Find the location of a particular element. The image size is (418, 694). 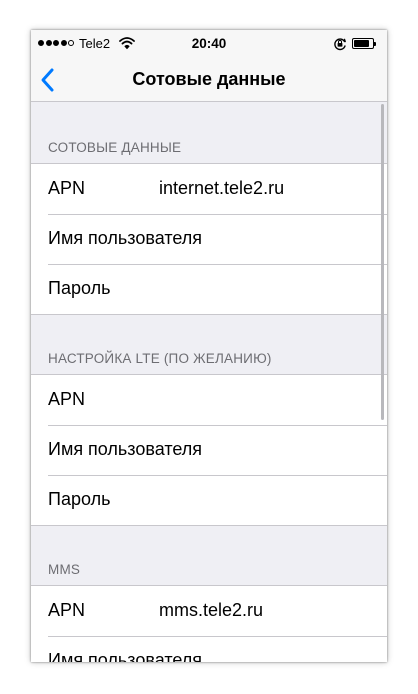

row-apn: APN mms.tele2.ru is located at coordinates (209, 611).